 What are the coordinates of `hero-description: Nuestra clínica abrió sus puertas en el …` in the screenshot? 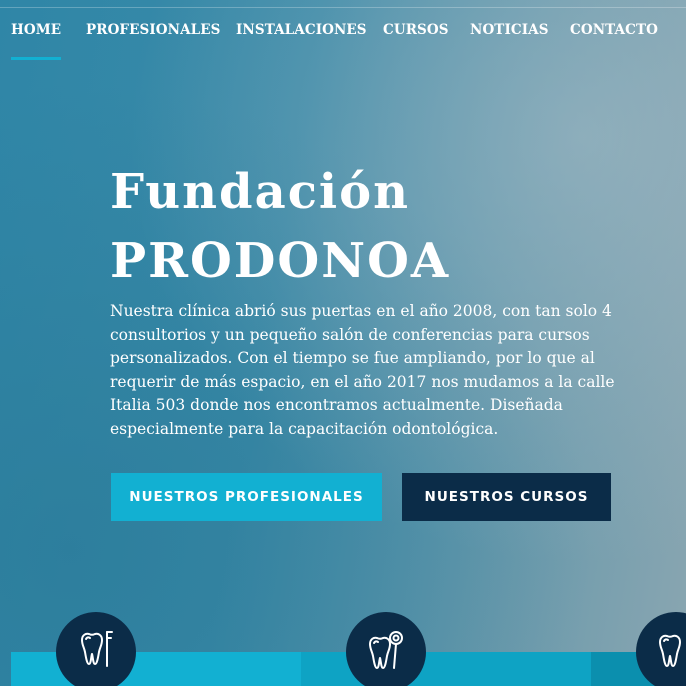 It's located at (362, 370).